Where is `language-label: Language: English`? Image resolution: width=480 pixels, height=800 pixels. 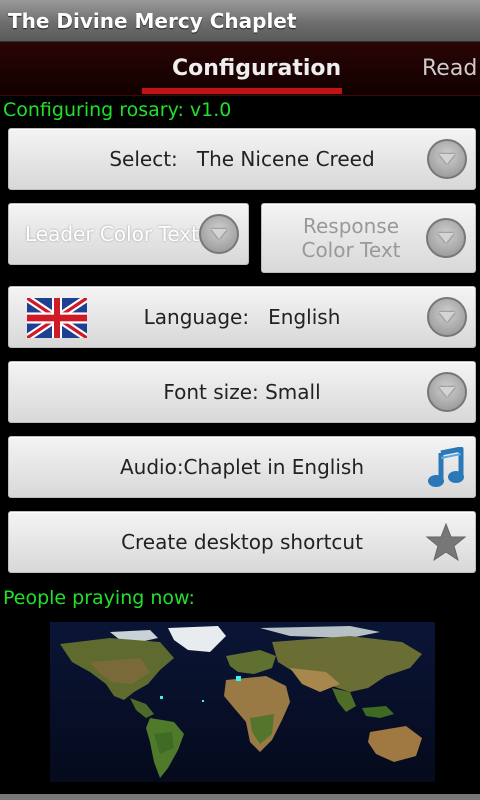
language-label: Language: English is located at coordinates (242, 317).